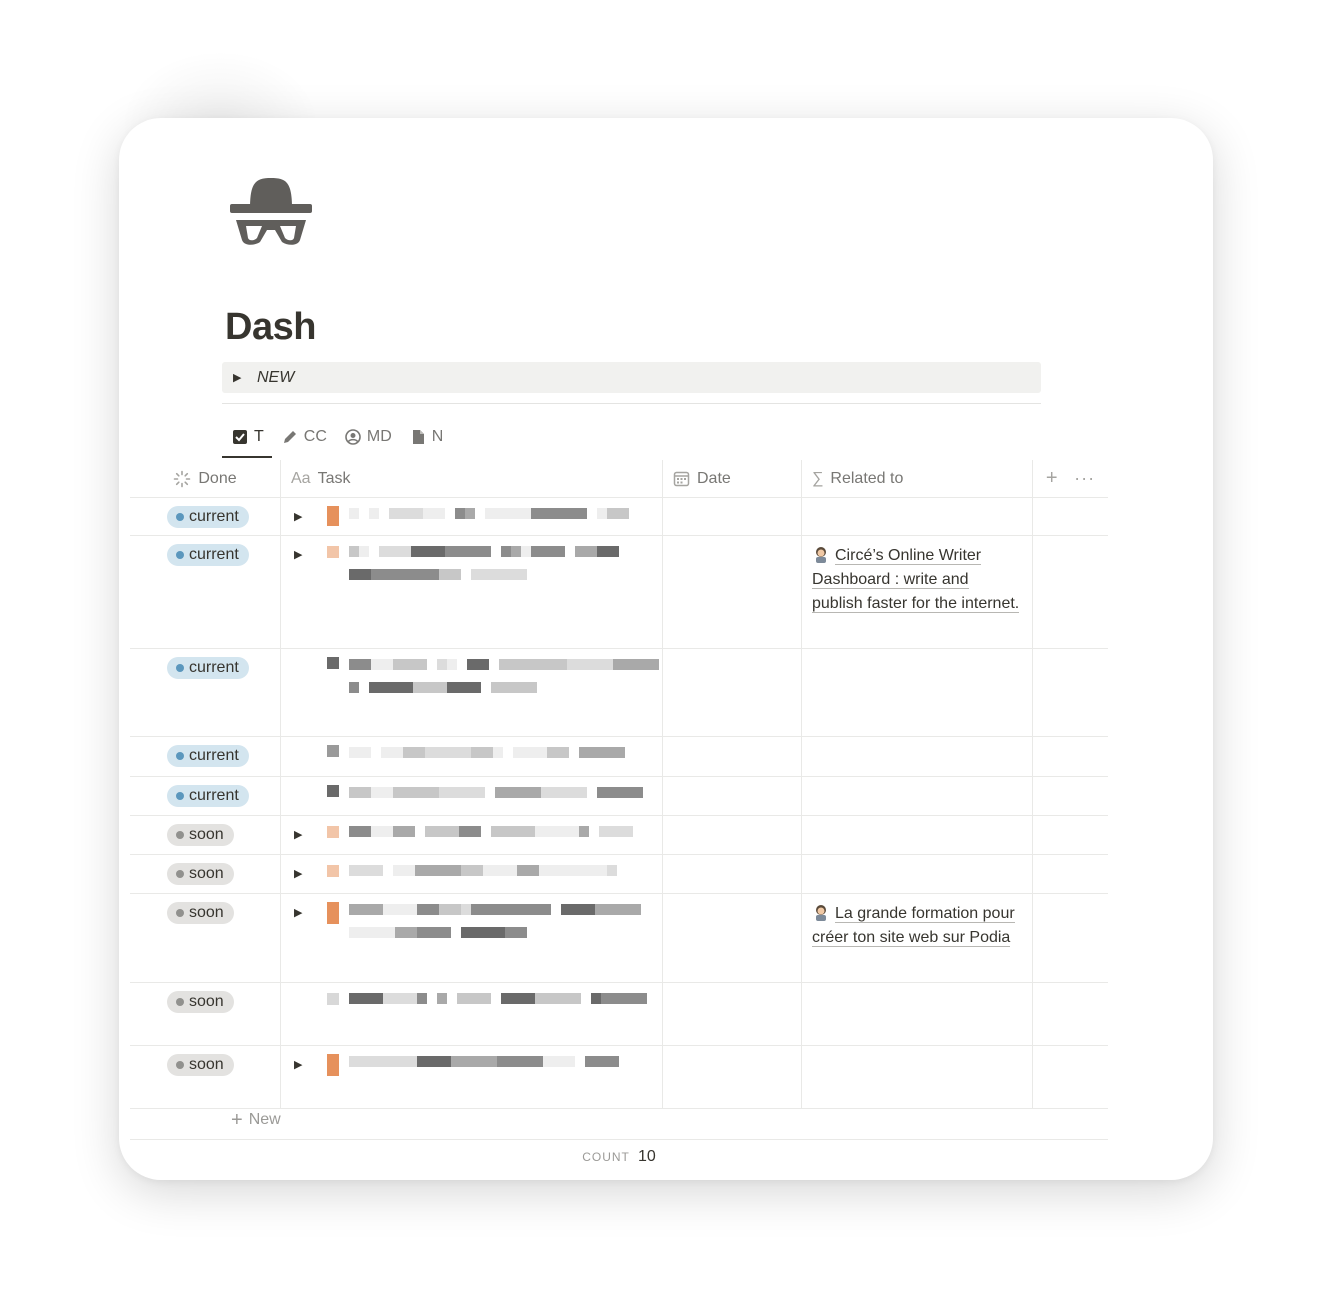  What do you see at coordinates (426, 437) in the screenshot?
I see `tab-n: N` at bounding box center [426, 437].